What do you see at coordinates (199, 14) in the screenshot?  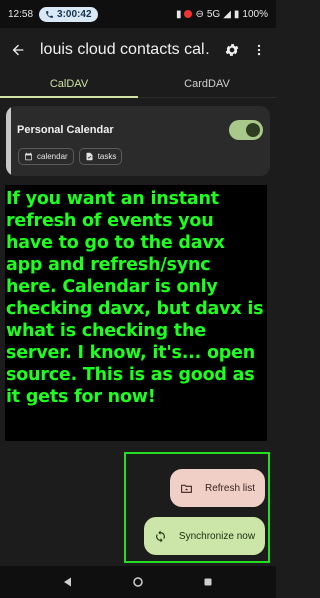 I see `do-not-disturb-icon: ⊖` at bounding box center [199, 14].